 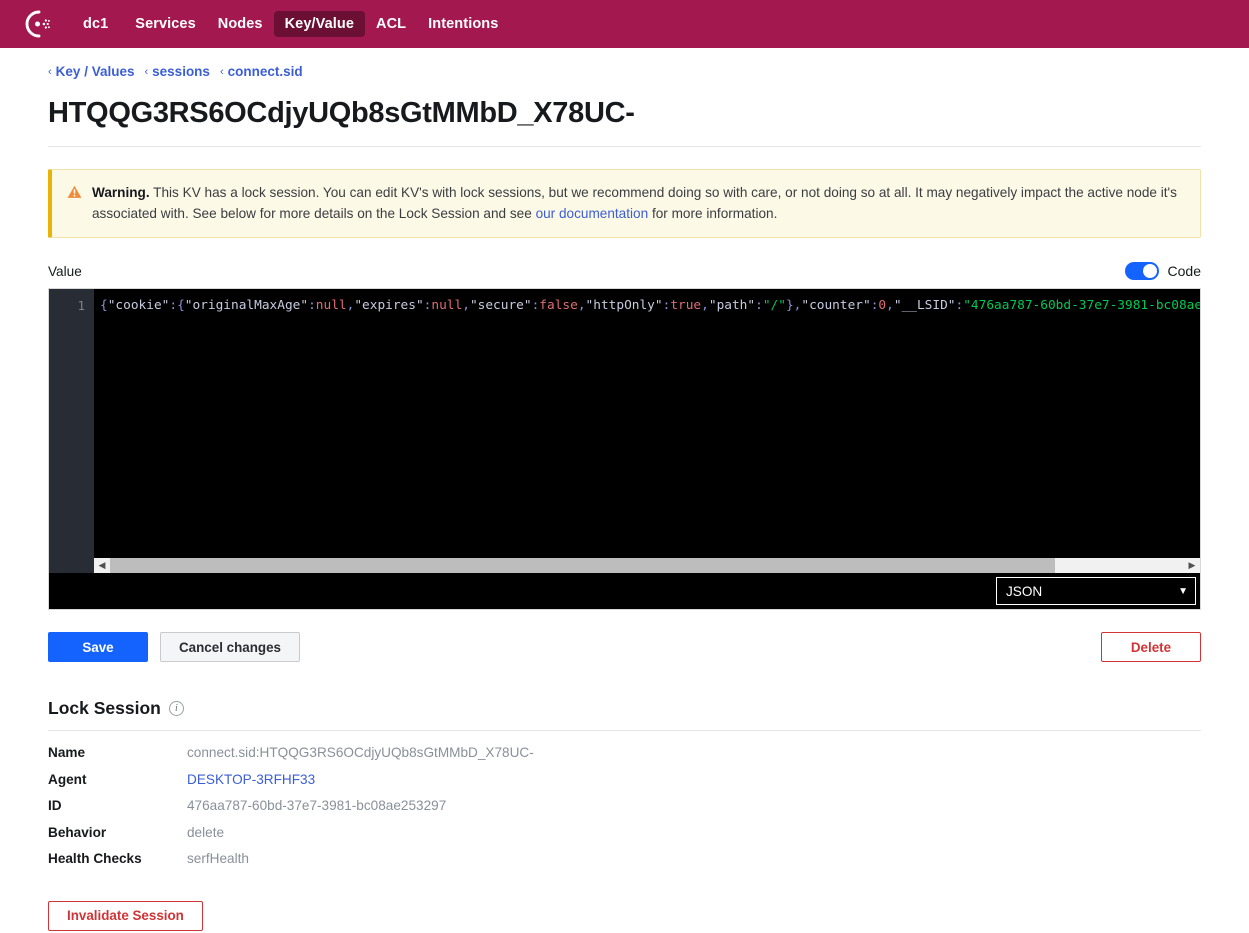 I want to click on code-token: "/", so click(x=774, y=306).